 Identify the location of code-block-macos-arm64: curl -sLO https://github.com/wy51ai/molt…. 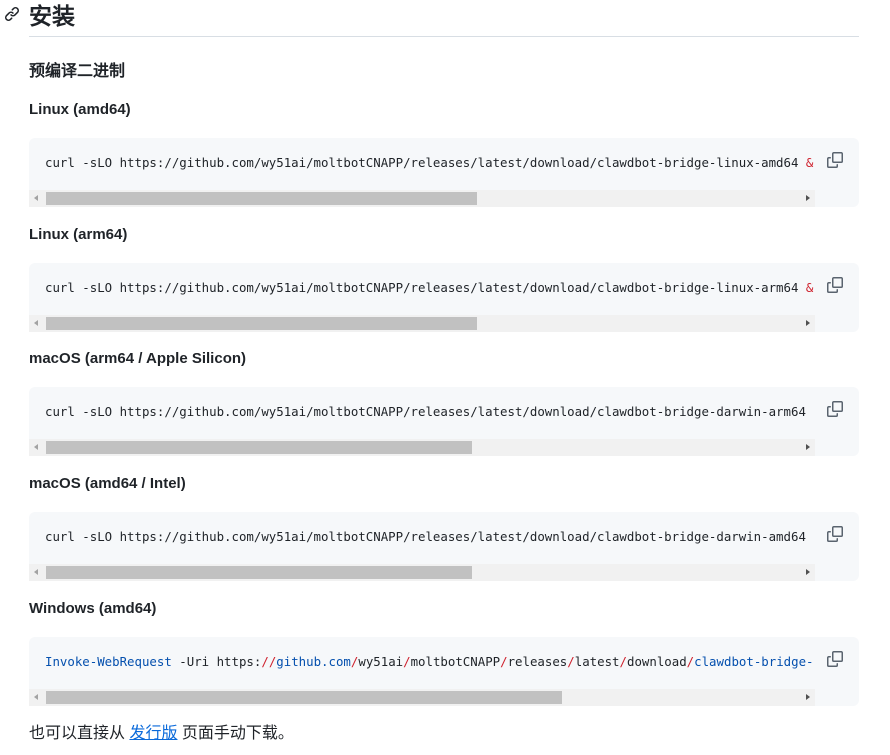
(444, 421).